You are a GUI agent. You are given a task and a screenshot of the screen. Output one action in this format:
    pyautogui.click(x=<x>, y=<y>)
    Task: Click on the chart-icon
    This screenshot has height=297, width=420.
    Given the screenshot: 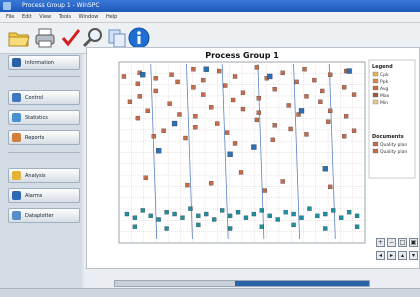 What is the action you would take?
    pyautogui.click(x=16, y=97)
    